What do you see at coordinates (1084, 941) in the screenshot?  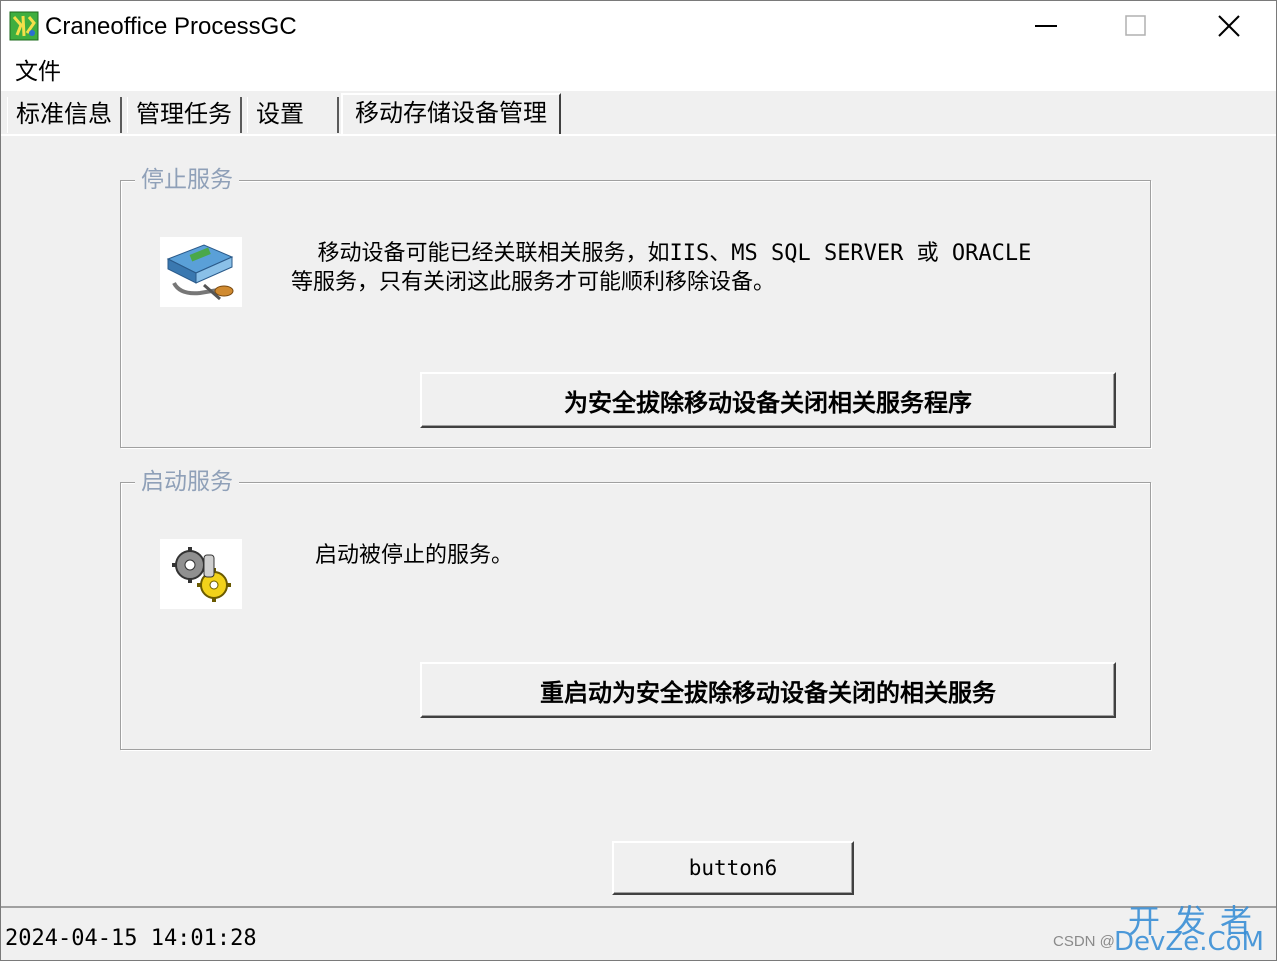 I see `watermark-csdn: CSDN @` at bounding box center [1084, 941].